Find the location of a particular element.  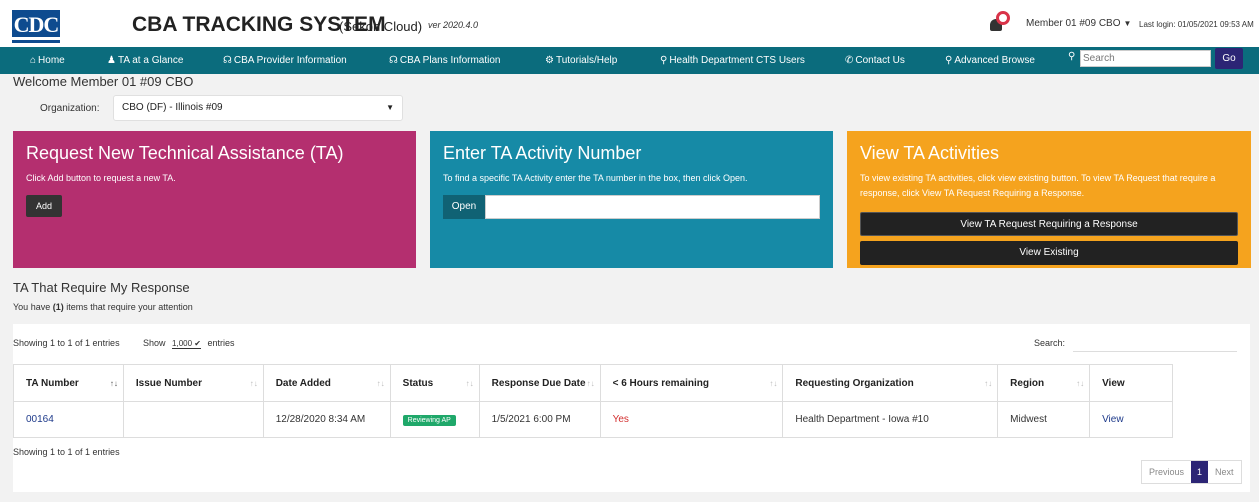

pagination: Previous 1 Next is located at coordinates (1191, 472).